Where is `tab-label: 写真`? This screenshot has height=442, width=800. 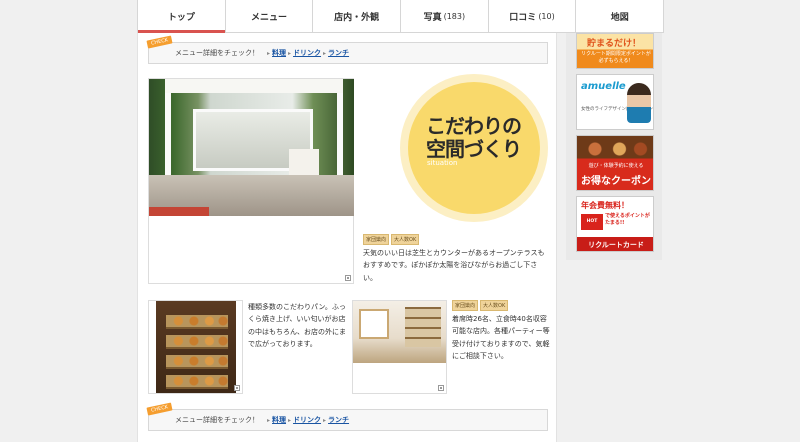 tab-label: 写真 is located at coordinates (432, 17).